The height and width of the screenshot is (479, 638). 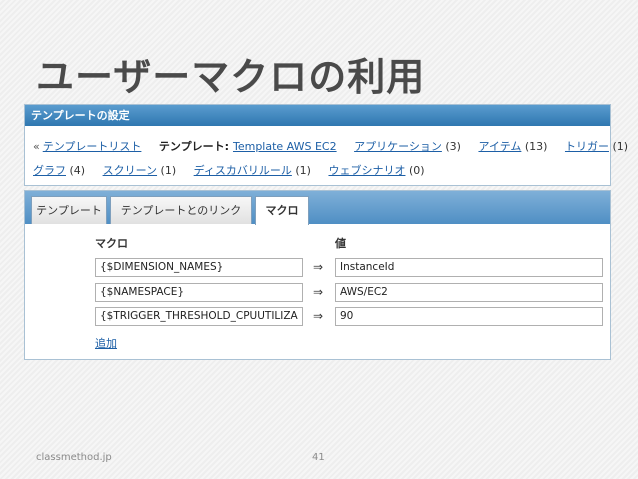 What do you see at coordinates (92, 146) in the screenshot?
I see `template-list-link: テンプレートリスト` at bounding box center [92, 146].